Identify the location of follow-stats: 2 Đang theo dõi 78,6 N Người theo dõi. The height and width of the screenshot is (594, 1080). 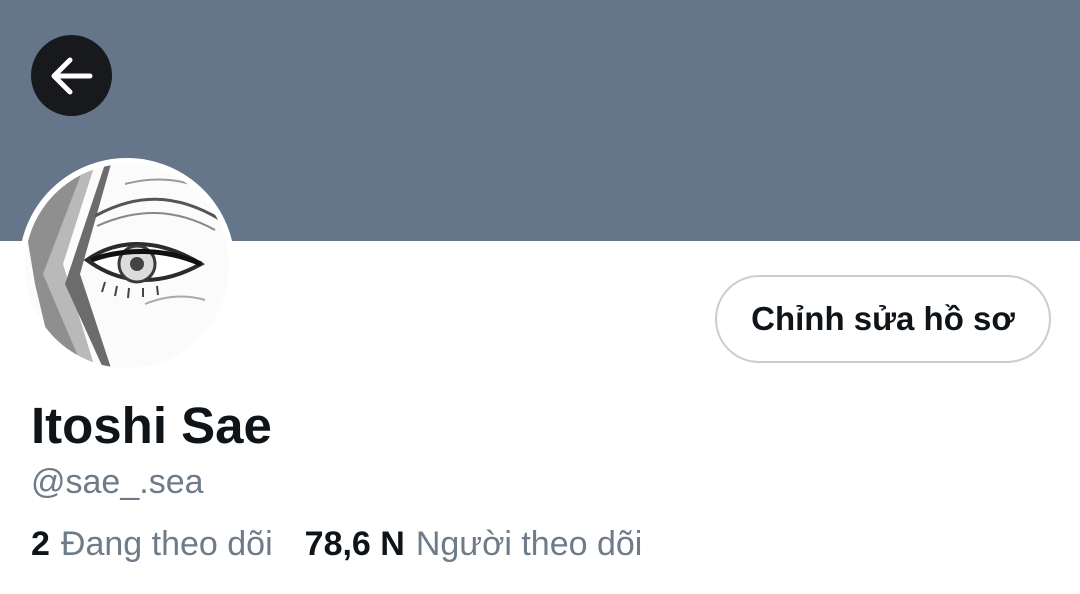
(336, 544).